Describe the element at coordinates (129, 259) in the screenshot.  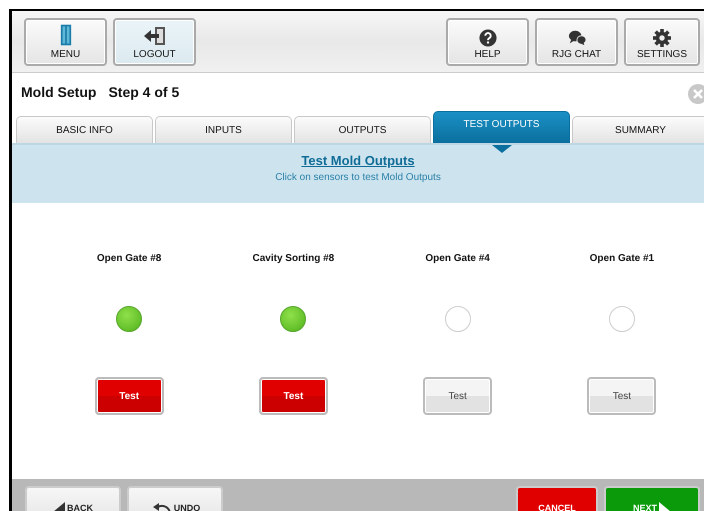
I see `output-name: Open Gate #8` at that location.